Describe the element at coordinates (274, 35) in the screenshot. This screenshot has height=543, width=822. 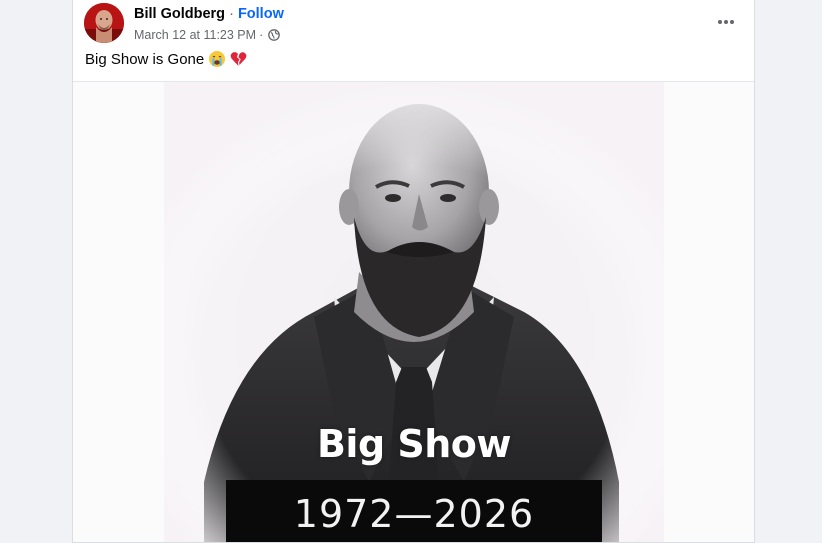
I see `globe-icon` at that location.